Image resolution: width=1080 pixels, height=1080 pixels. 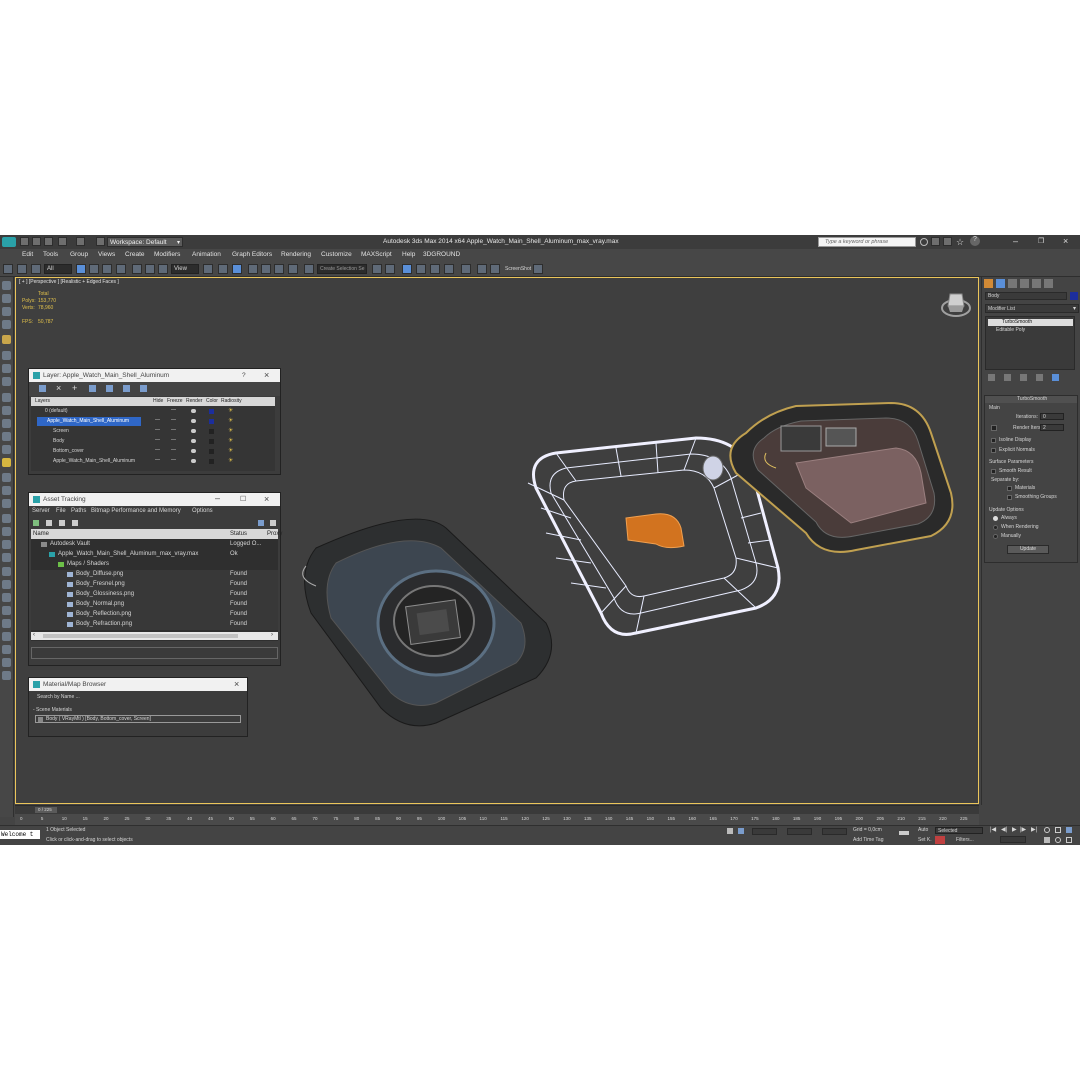 What do you see at coordinates (24, 241) in the screenshot?
I see `new-file-icon` at bounding box center [24, 241].